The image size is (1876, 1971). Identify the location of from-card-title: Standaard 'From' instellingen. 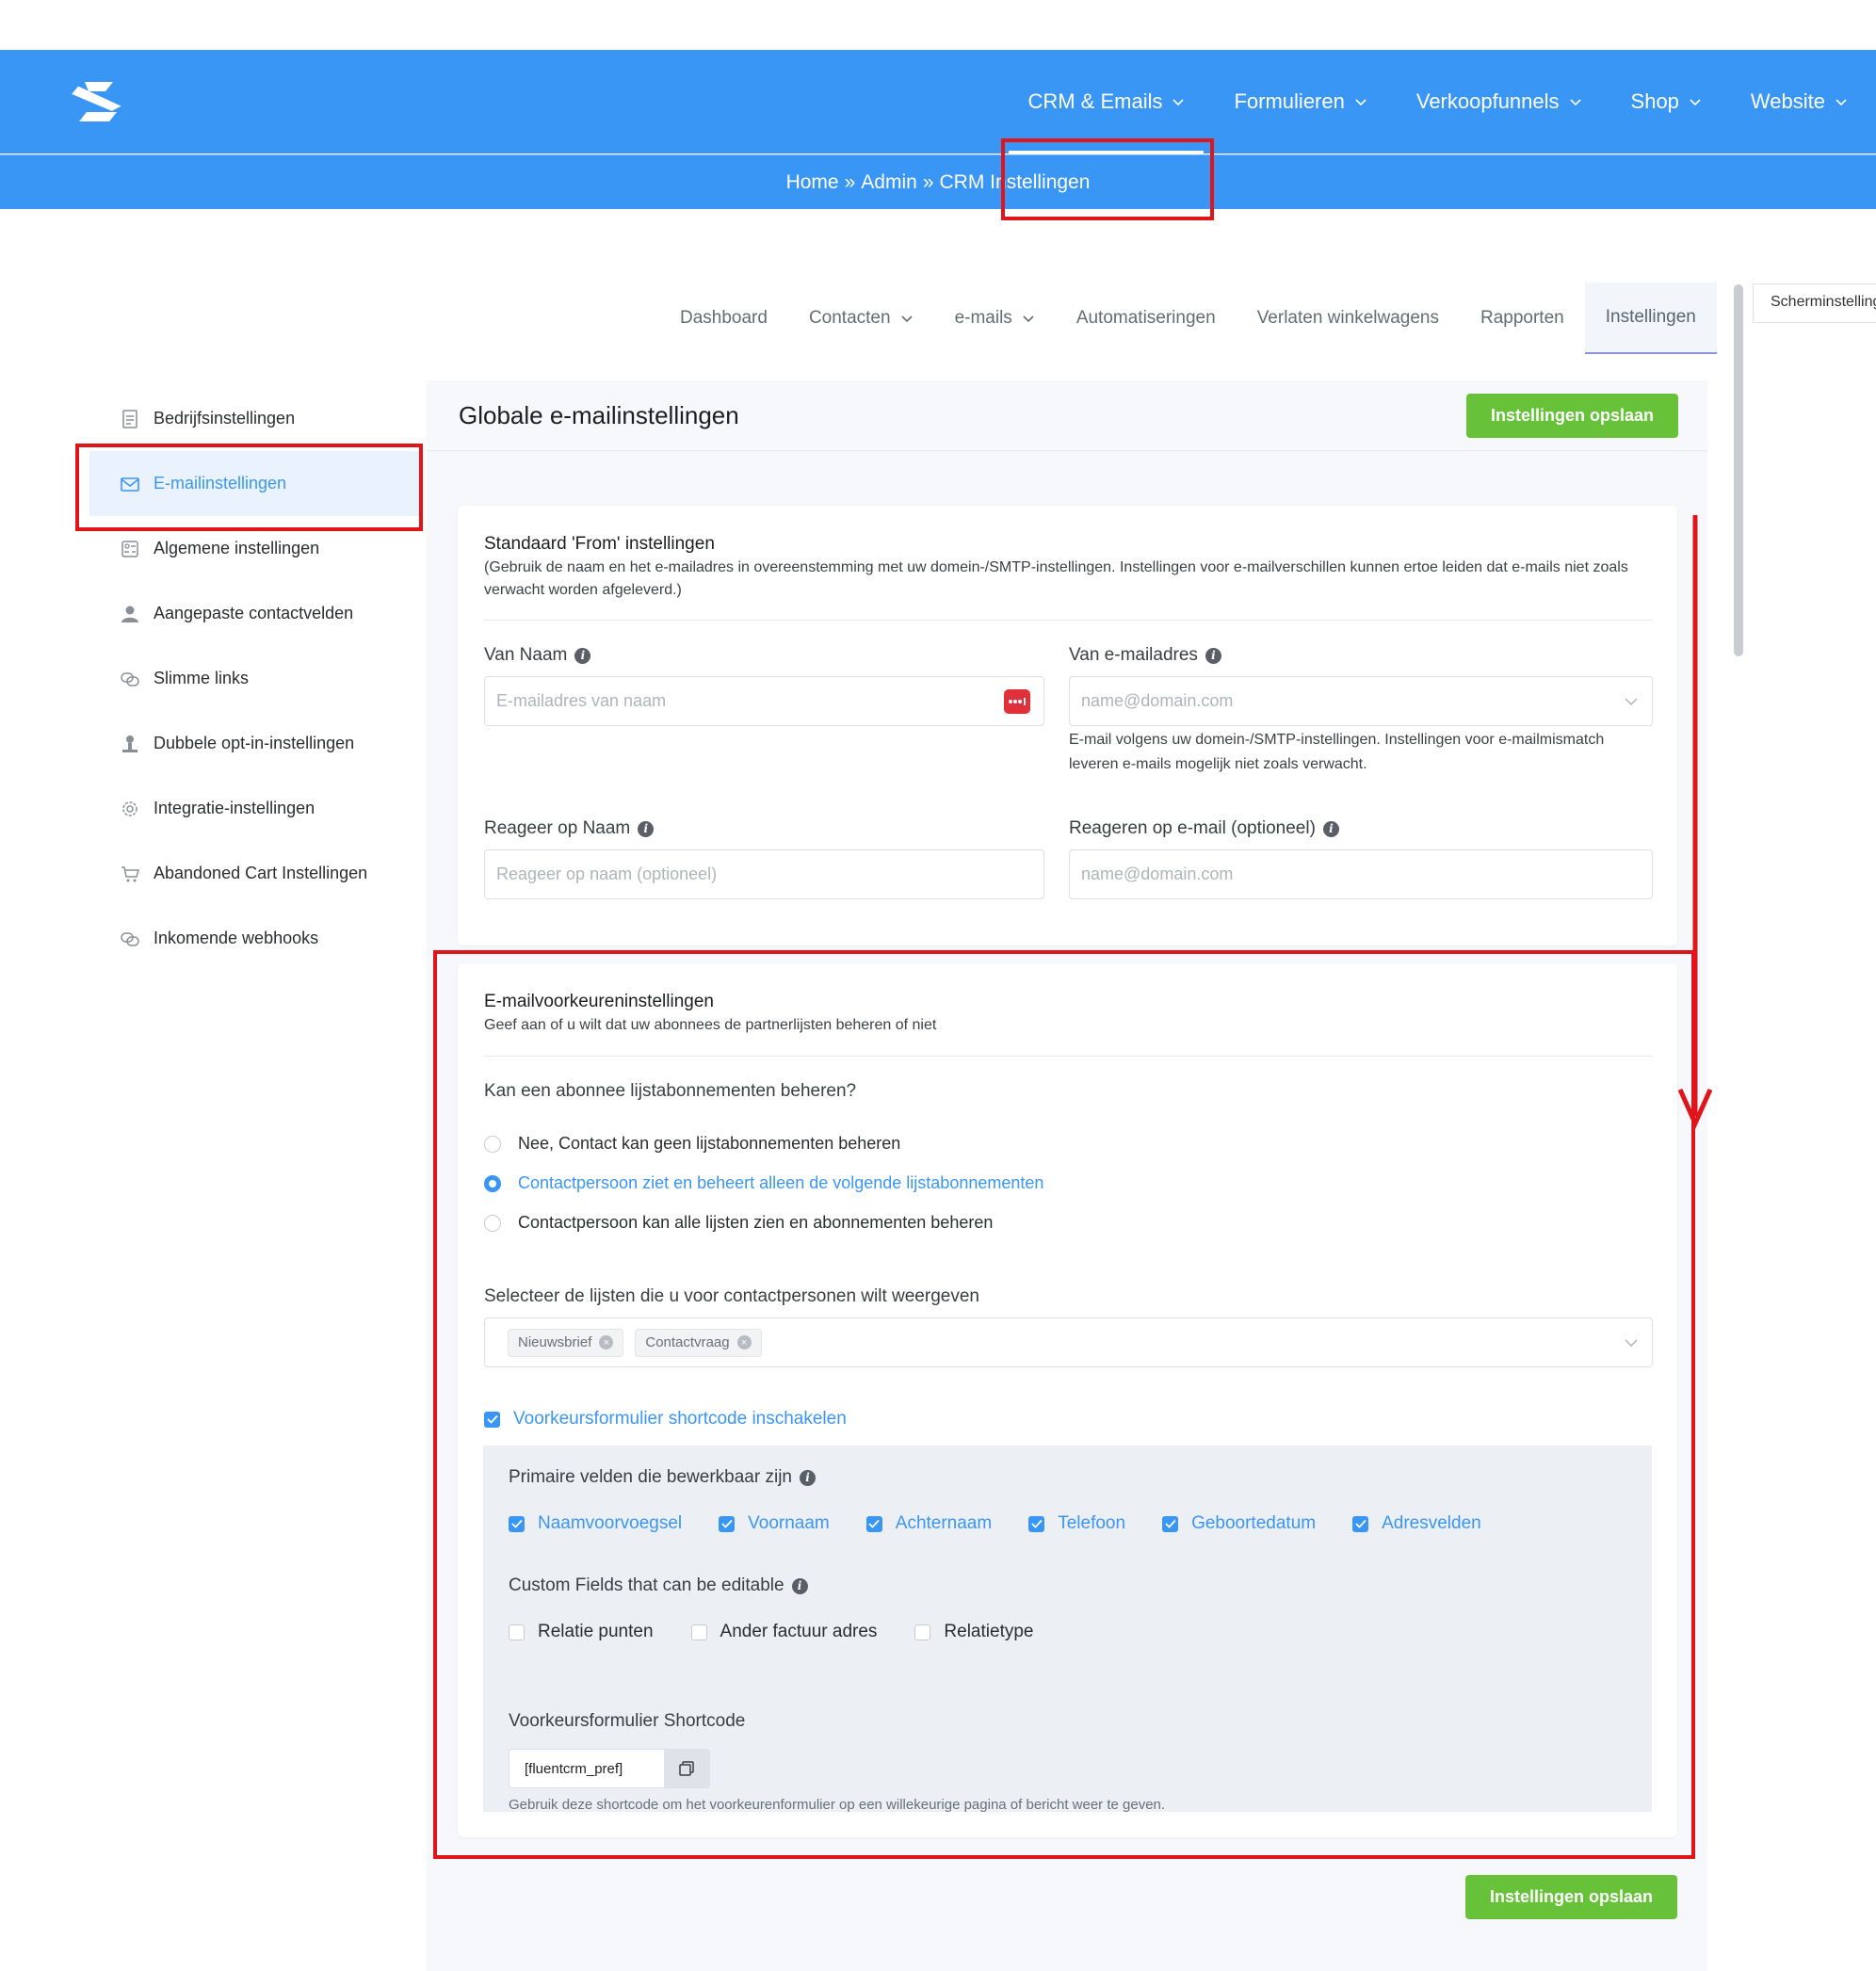
(599, 544).